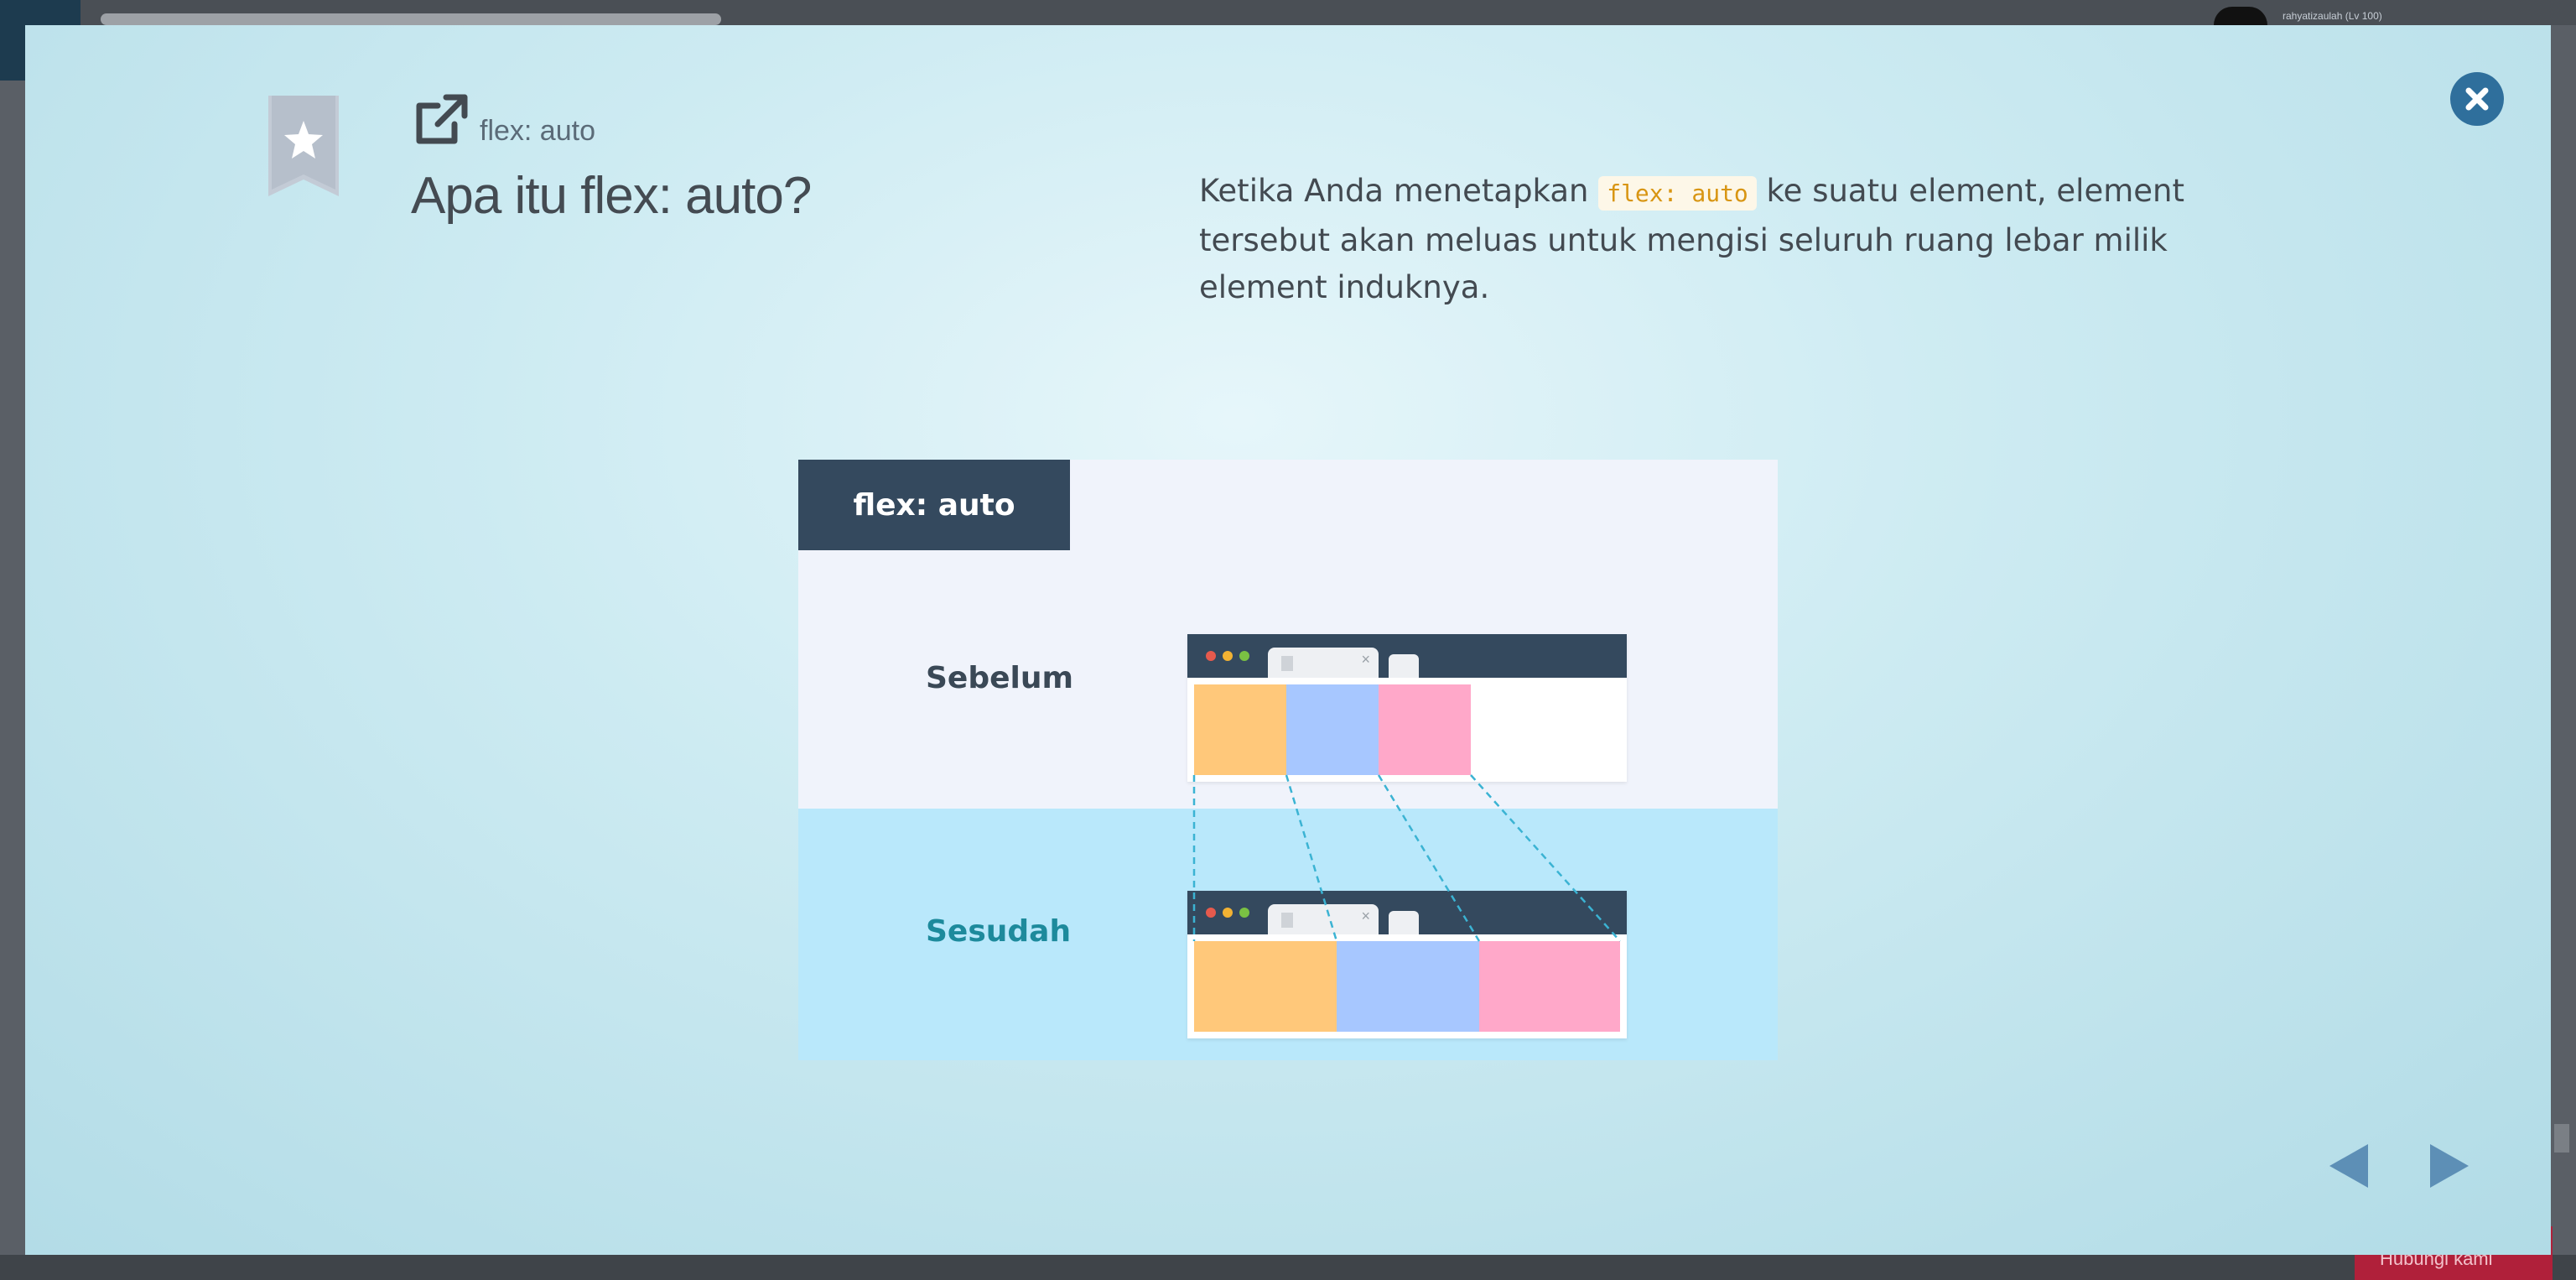 This screenshot has height=1280, width=2576. I want to click on bookmark-star-icon, so click(303, 146).